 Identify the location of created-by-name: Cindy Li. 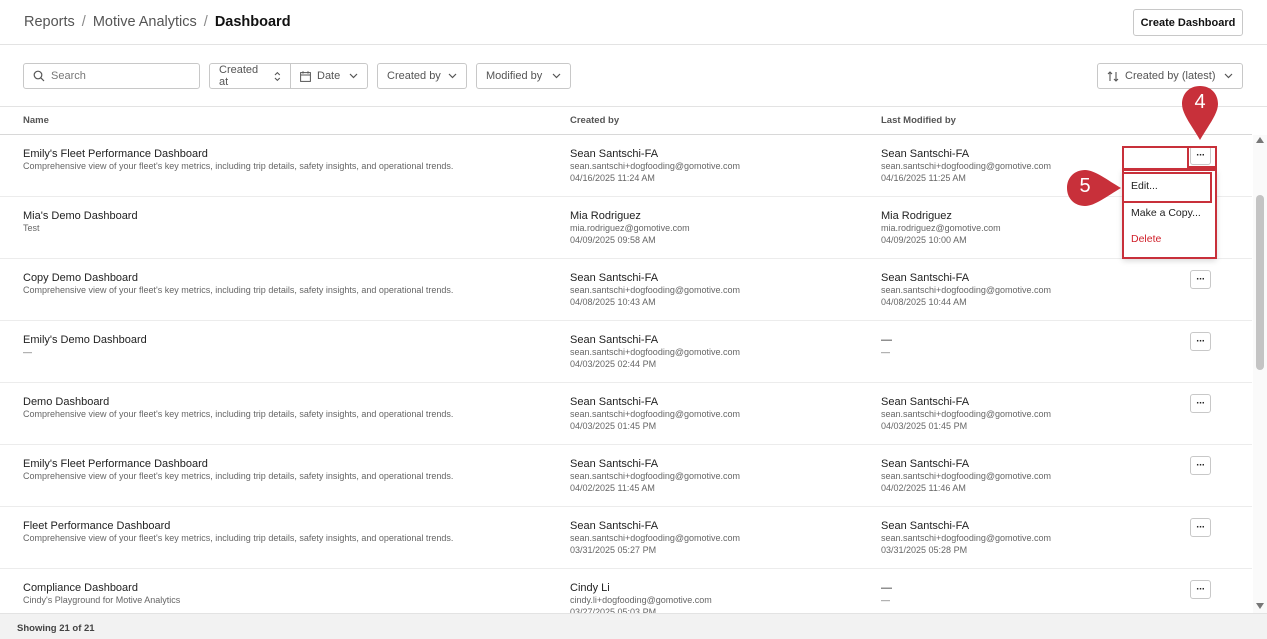
(590, 588).